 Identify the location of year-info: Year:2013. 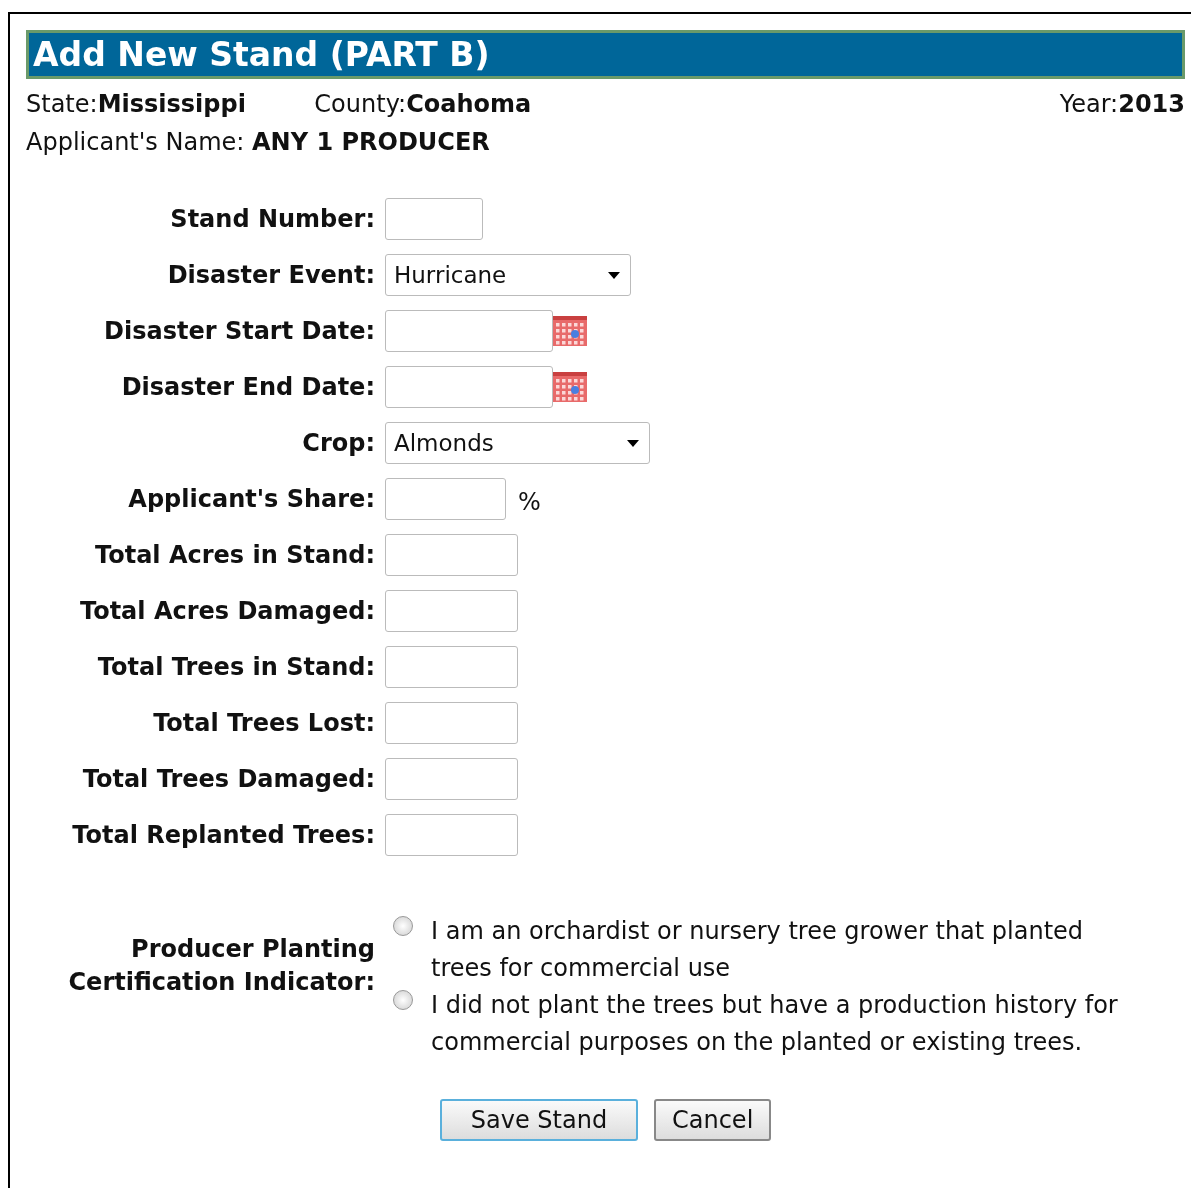
(1122, 104).